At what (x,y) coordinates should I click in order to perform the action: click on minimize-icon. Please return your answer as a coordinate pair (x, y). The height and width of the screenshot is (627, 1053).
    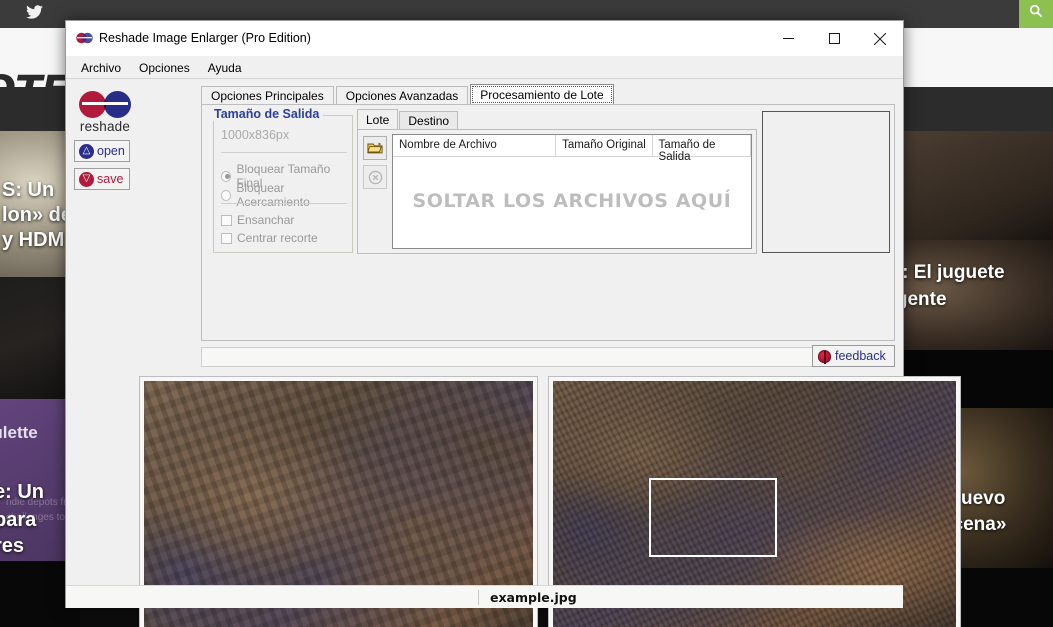
    Looking at the image, I should click on (788, 38).